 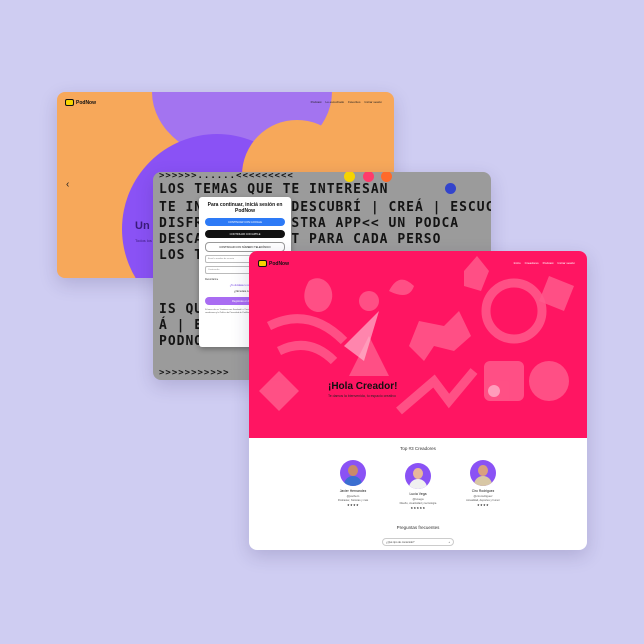 I want to click on creator-handle: @luvega, so click(x=418, y=499).